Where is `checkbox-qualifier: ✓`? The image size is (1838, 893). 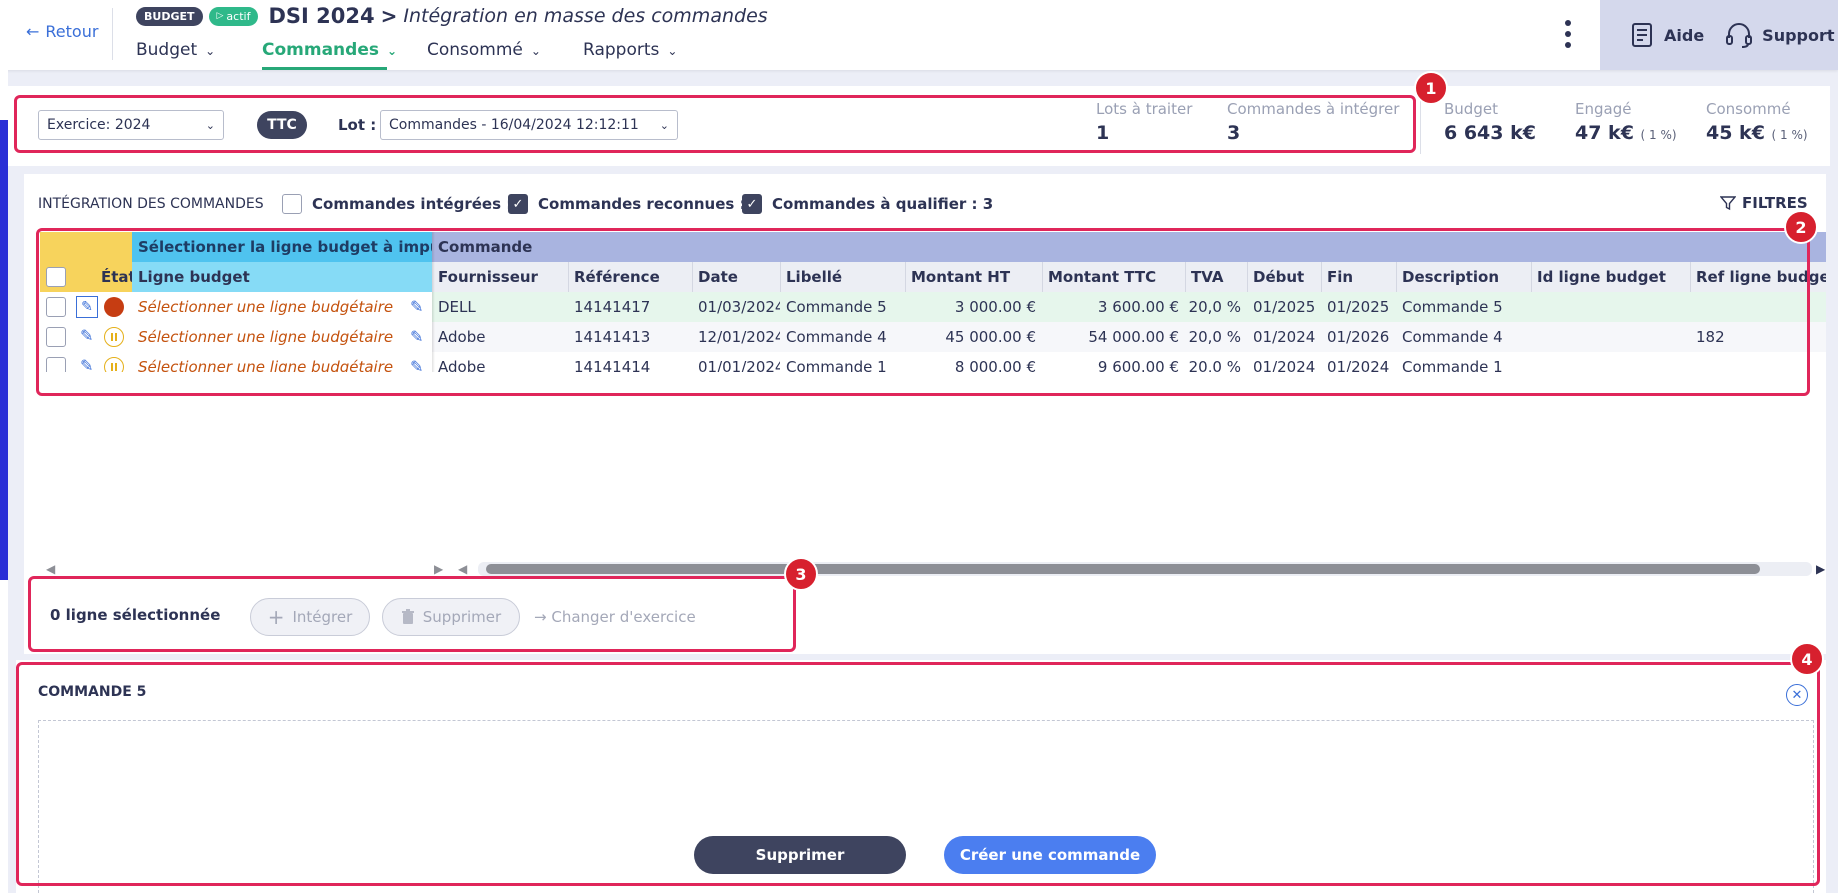 checkbox-qualifier: ✓ is located at coordinates (752, 204).